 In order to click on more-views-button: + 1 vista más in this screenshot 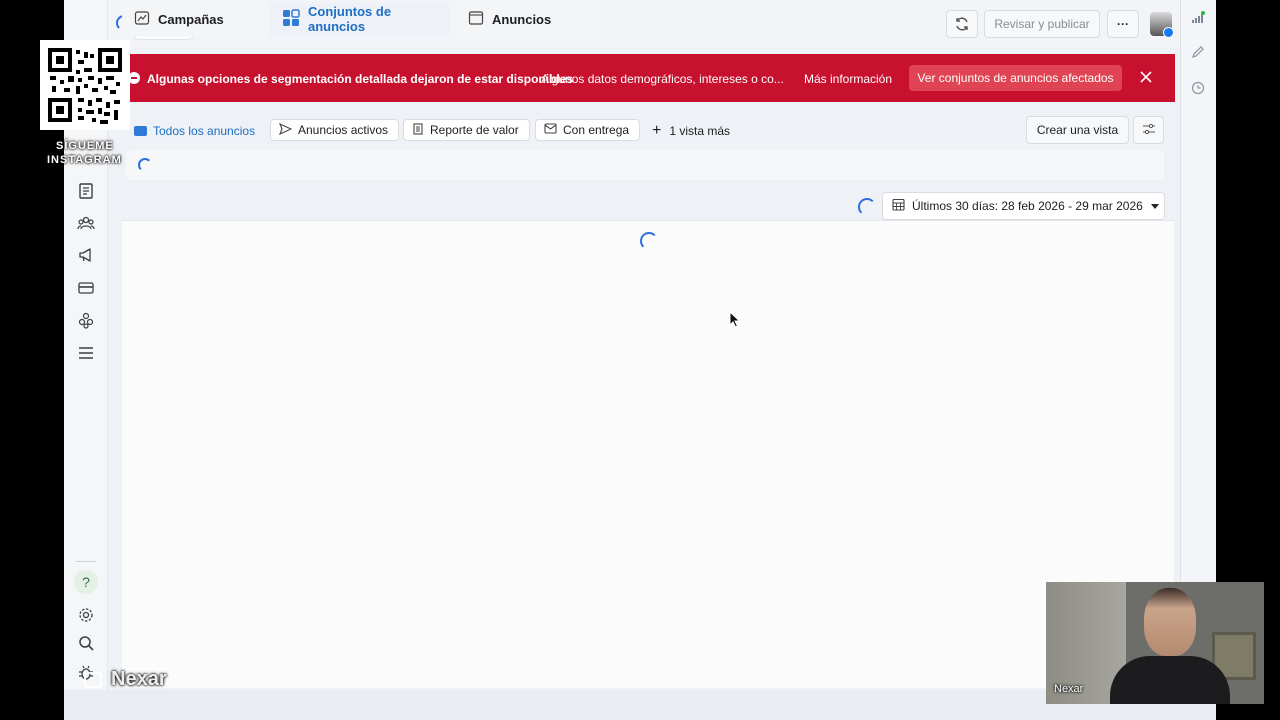, I will do `click(691, 131)`.